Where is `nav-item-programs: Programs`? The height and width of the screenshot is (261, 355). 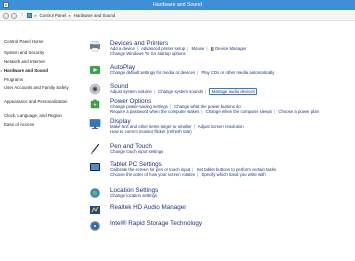
nav-item-programs: Programs is located at coordinates (41, 79).